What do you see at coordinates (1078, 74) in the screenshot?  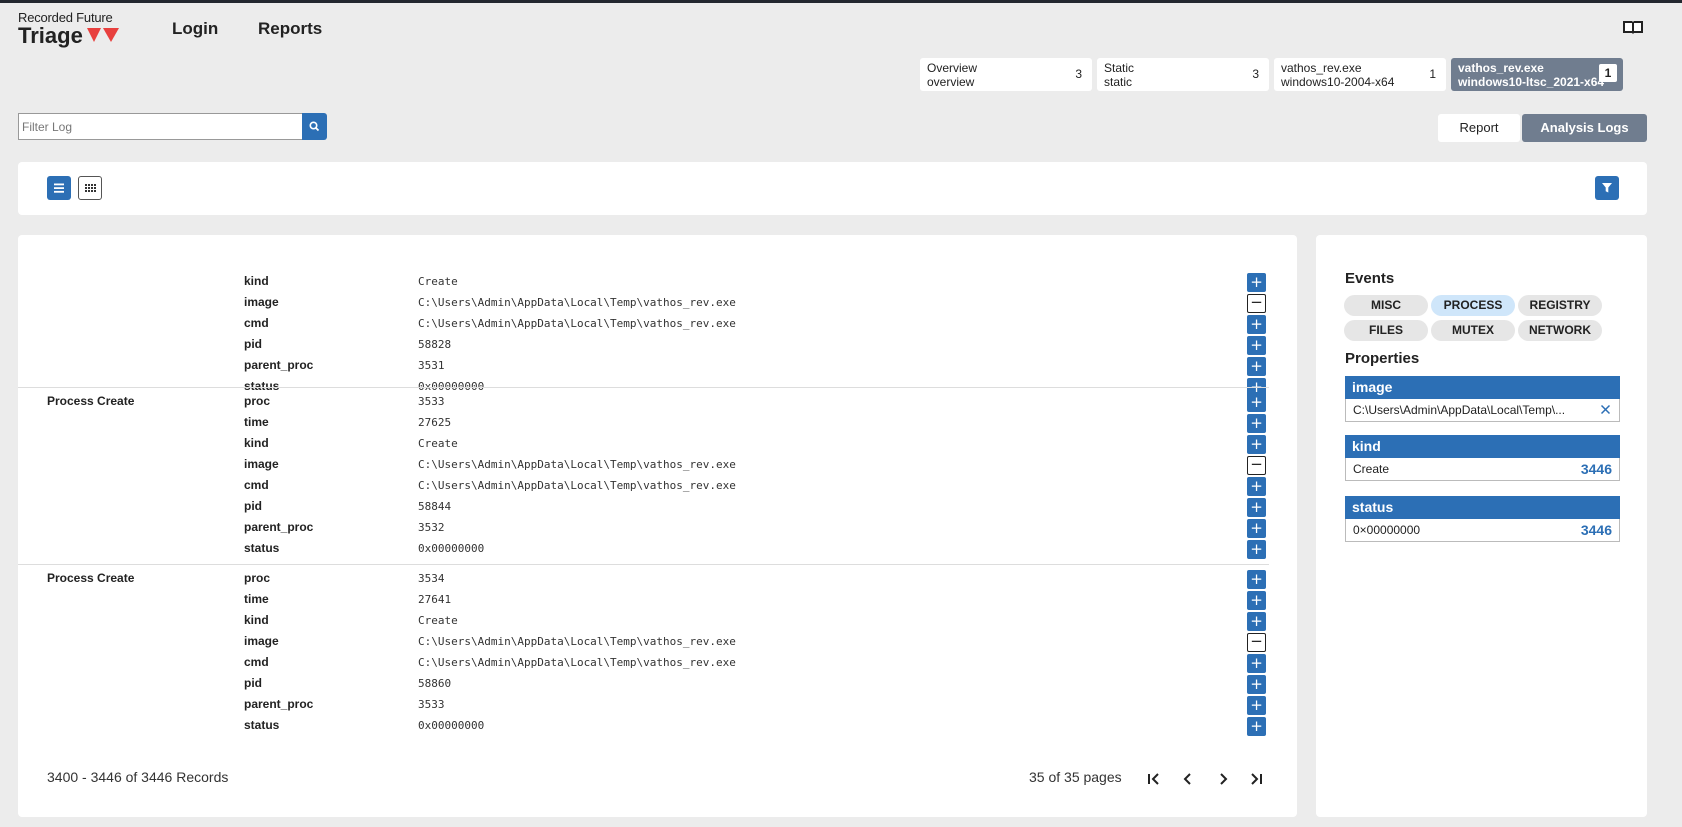 I see `tab-count: 3` at bounding box center [1078, 74].